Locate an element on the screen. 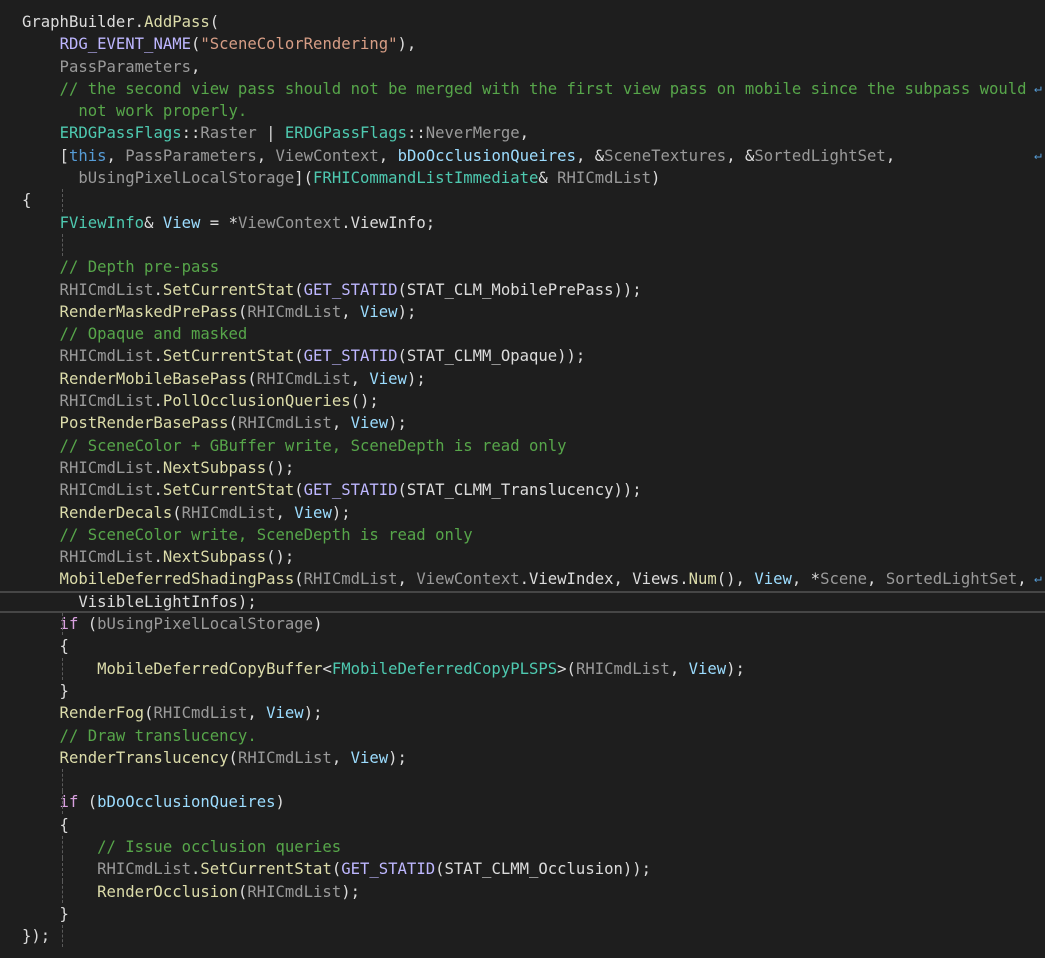 The height and width of the screenshot is (958, 1045). code-line: // Depth pre-pass is located at coordinates (522, 267).